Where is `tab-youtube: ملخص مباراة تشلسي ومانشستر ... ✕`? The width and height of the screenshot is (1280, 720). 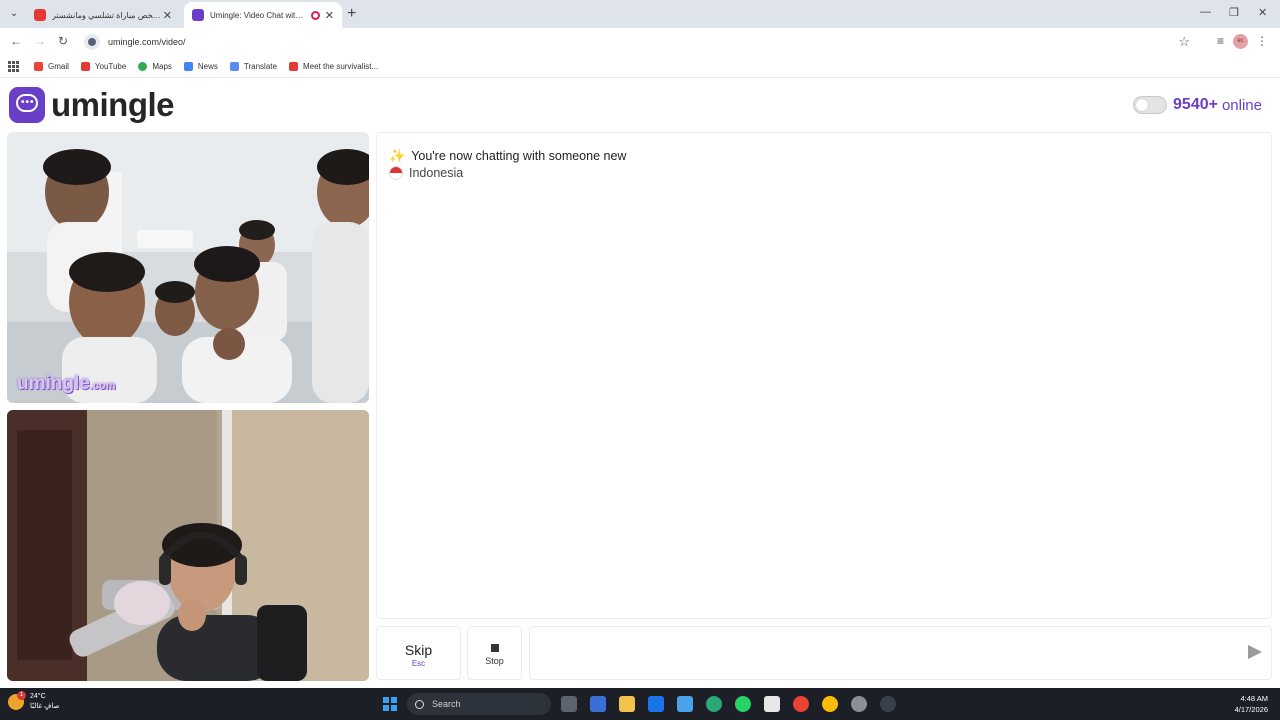 tab-youtube: ملخص مباراة تشلسي ومانشستر ... ✕ is located at coordinates (103, 15).